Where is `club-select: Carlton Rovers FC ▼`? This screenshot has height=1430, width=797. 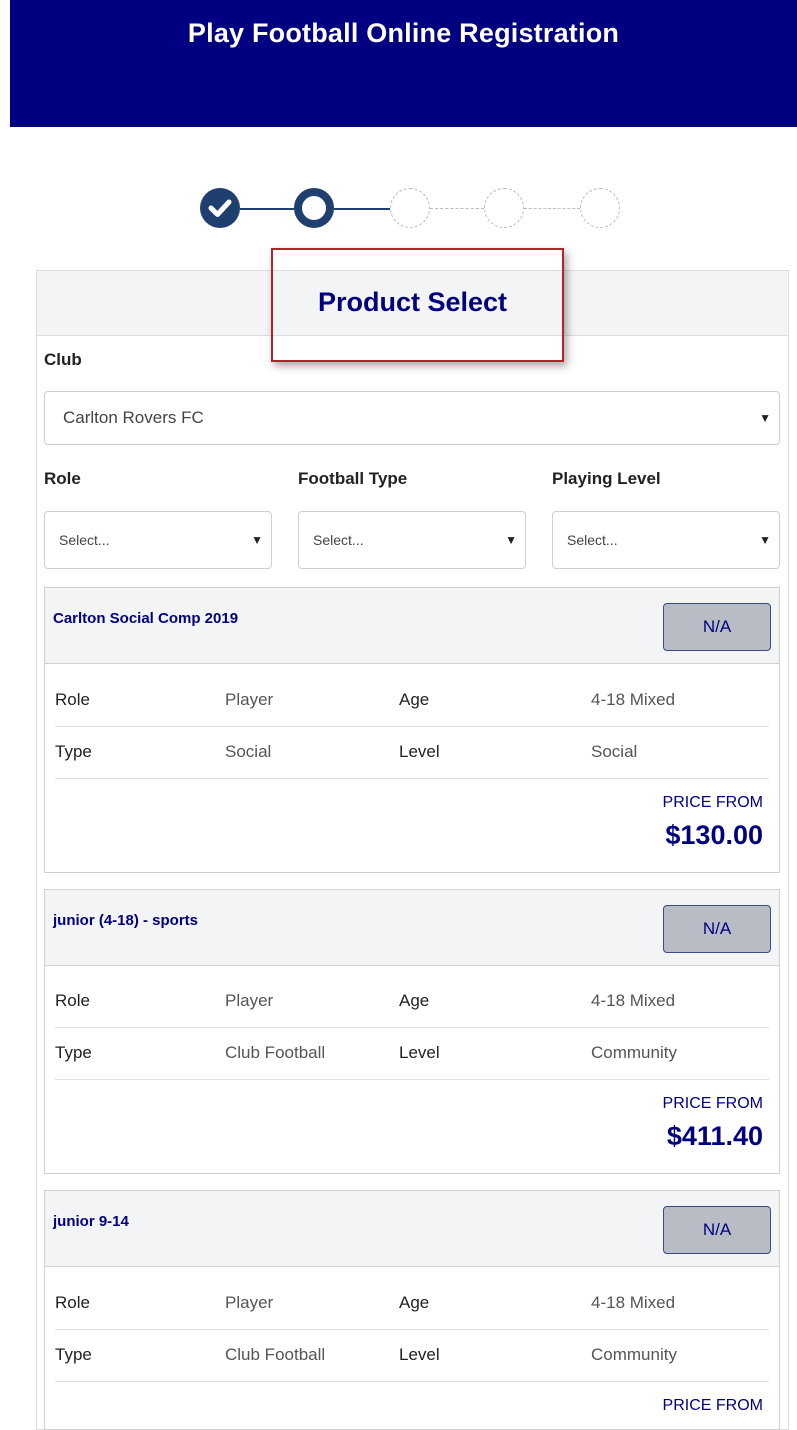 club-select: Carlton Rovers FC ▼ is located at coordinates (412, 418).